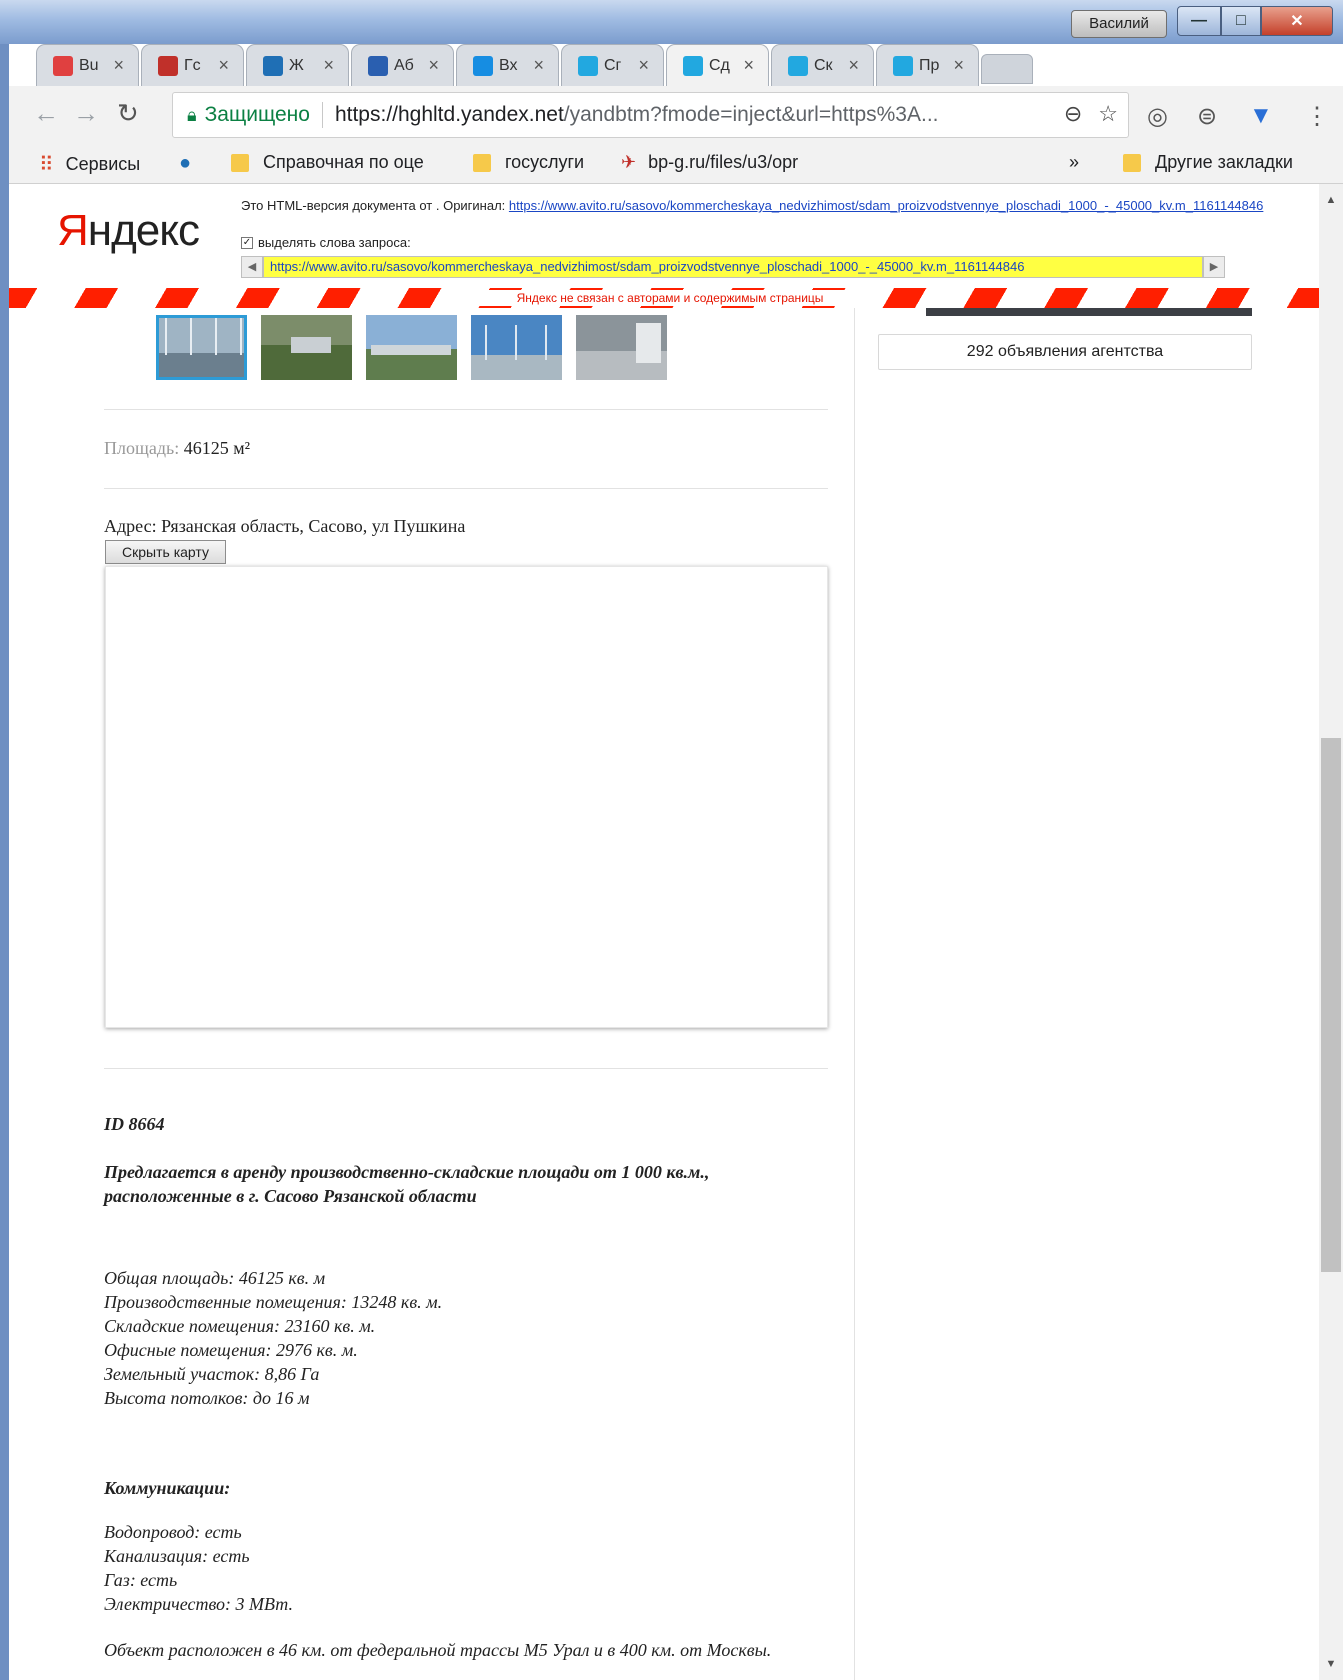  Describe the element at coordinates (1214, 267) in the screenshot. I see `url-scroll-right: ▶` at that location.